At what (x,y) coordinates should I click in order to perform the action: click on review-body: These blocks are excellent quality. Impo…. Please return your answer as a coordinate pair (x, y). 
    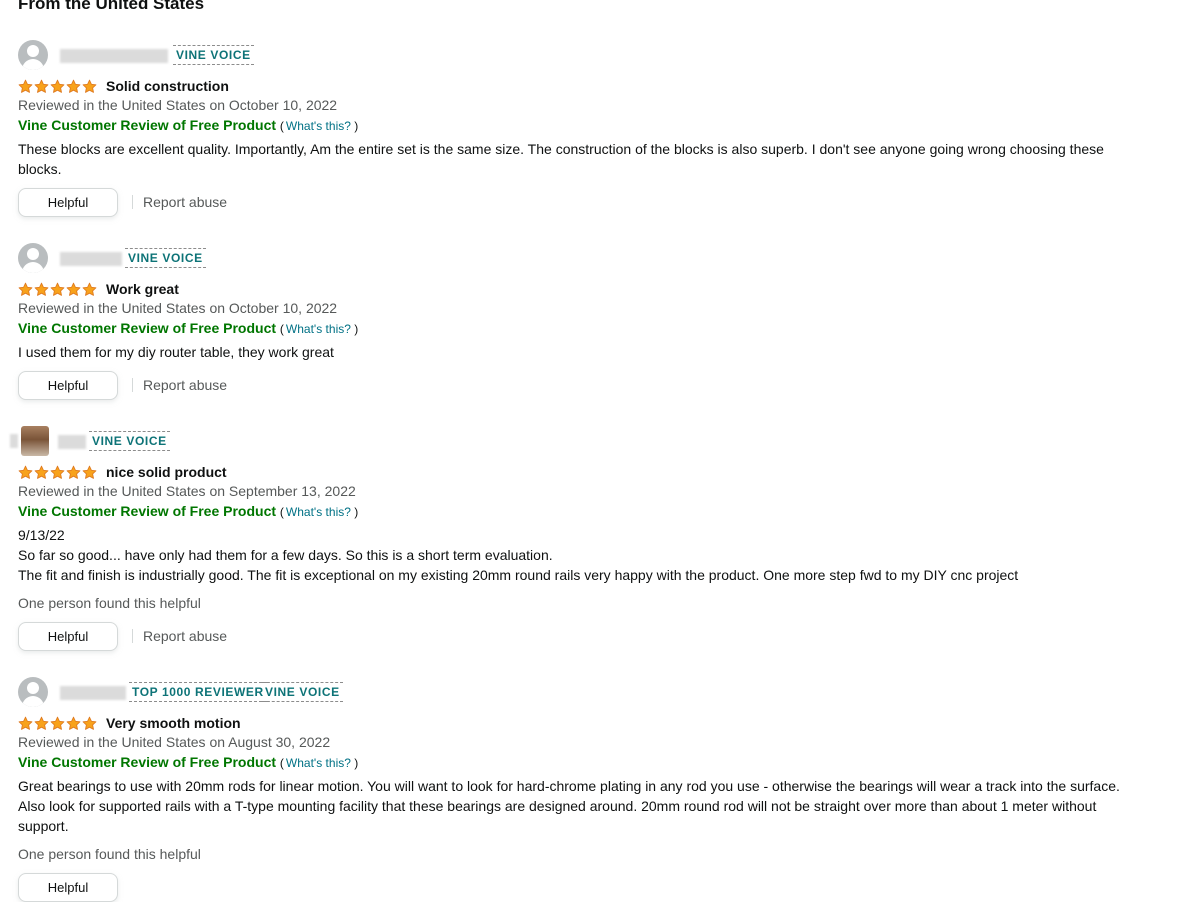
    Looking at the image, I should click on (583, 159).